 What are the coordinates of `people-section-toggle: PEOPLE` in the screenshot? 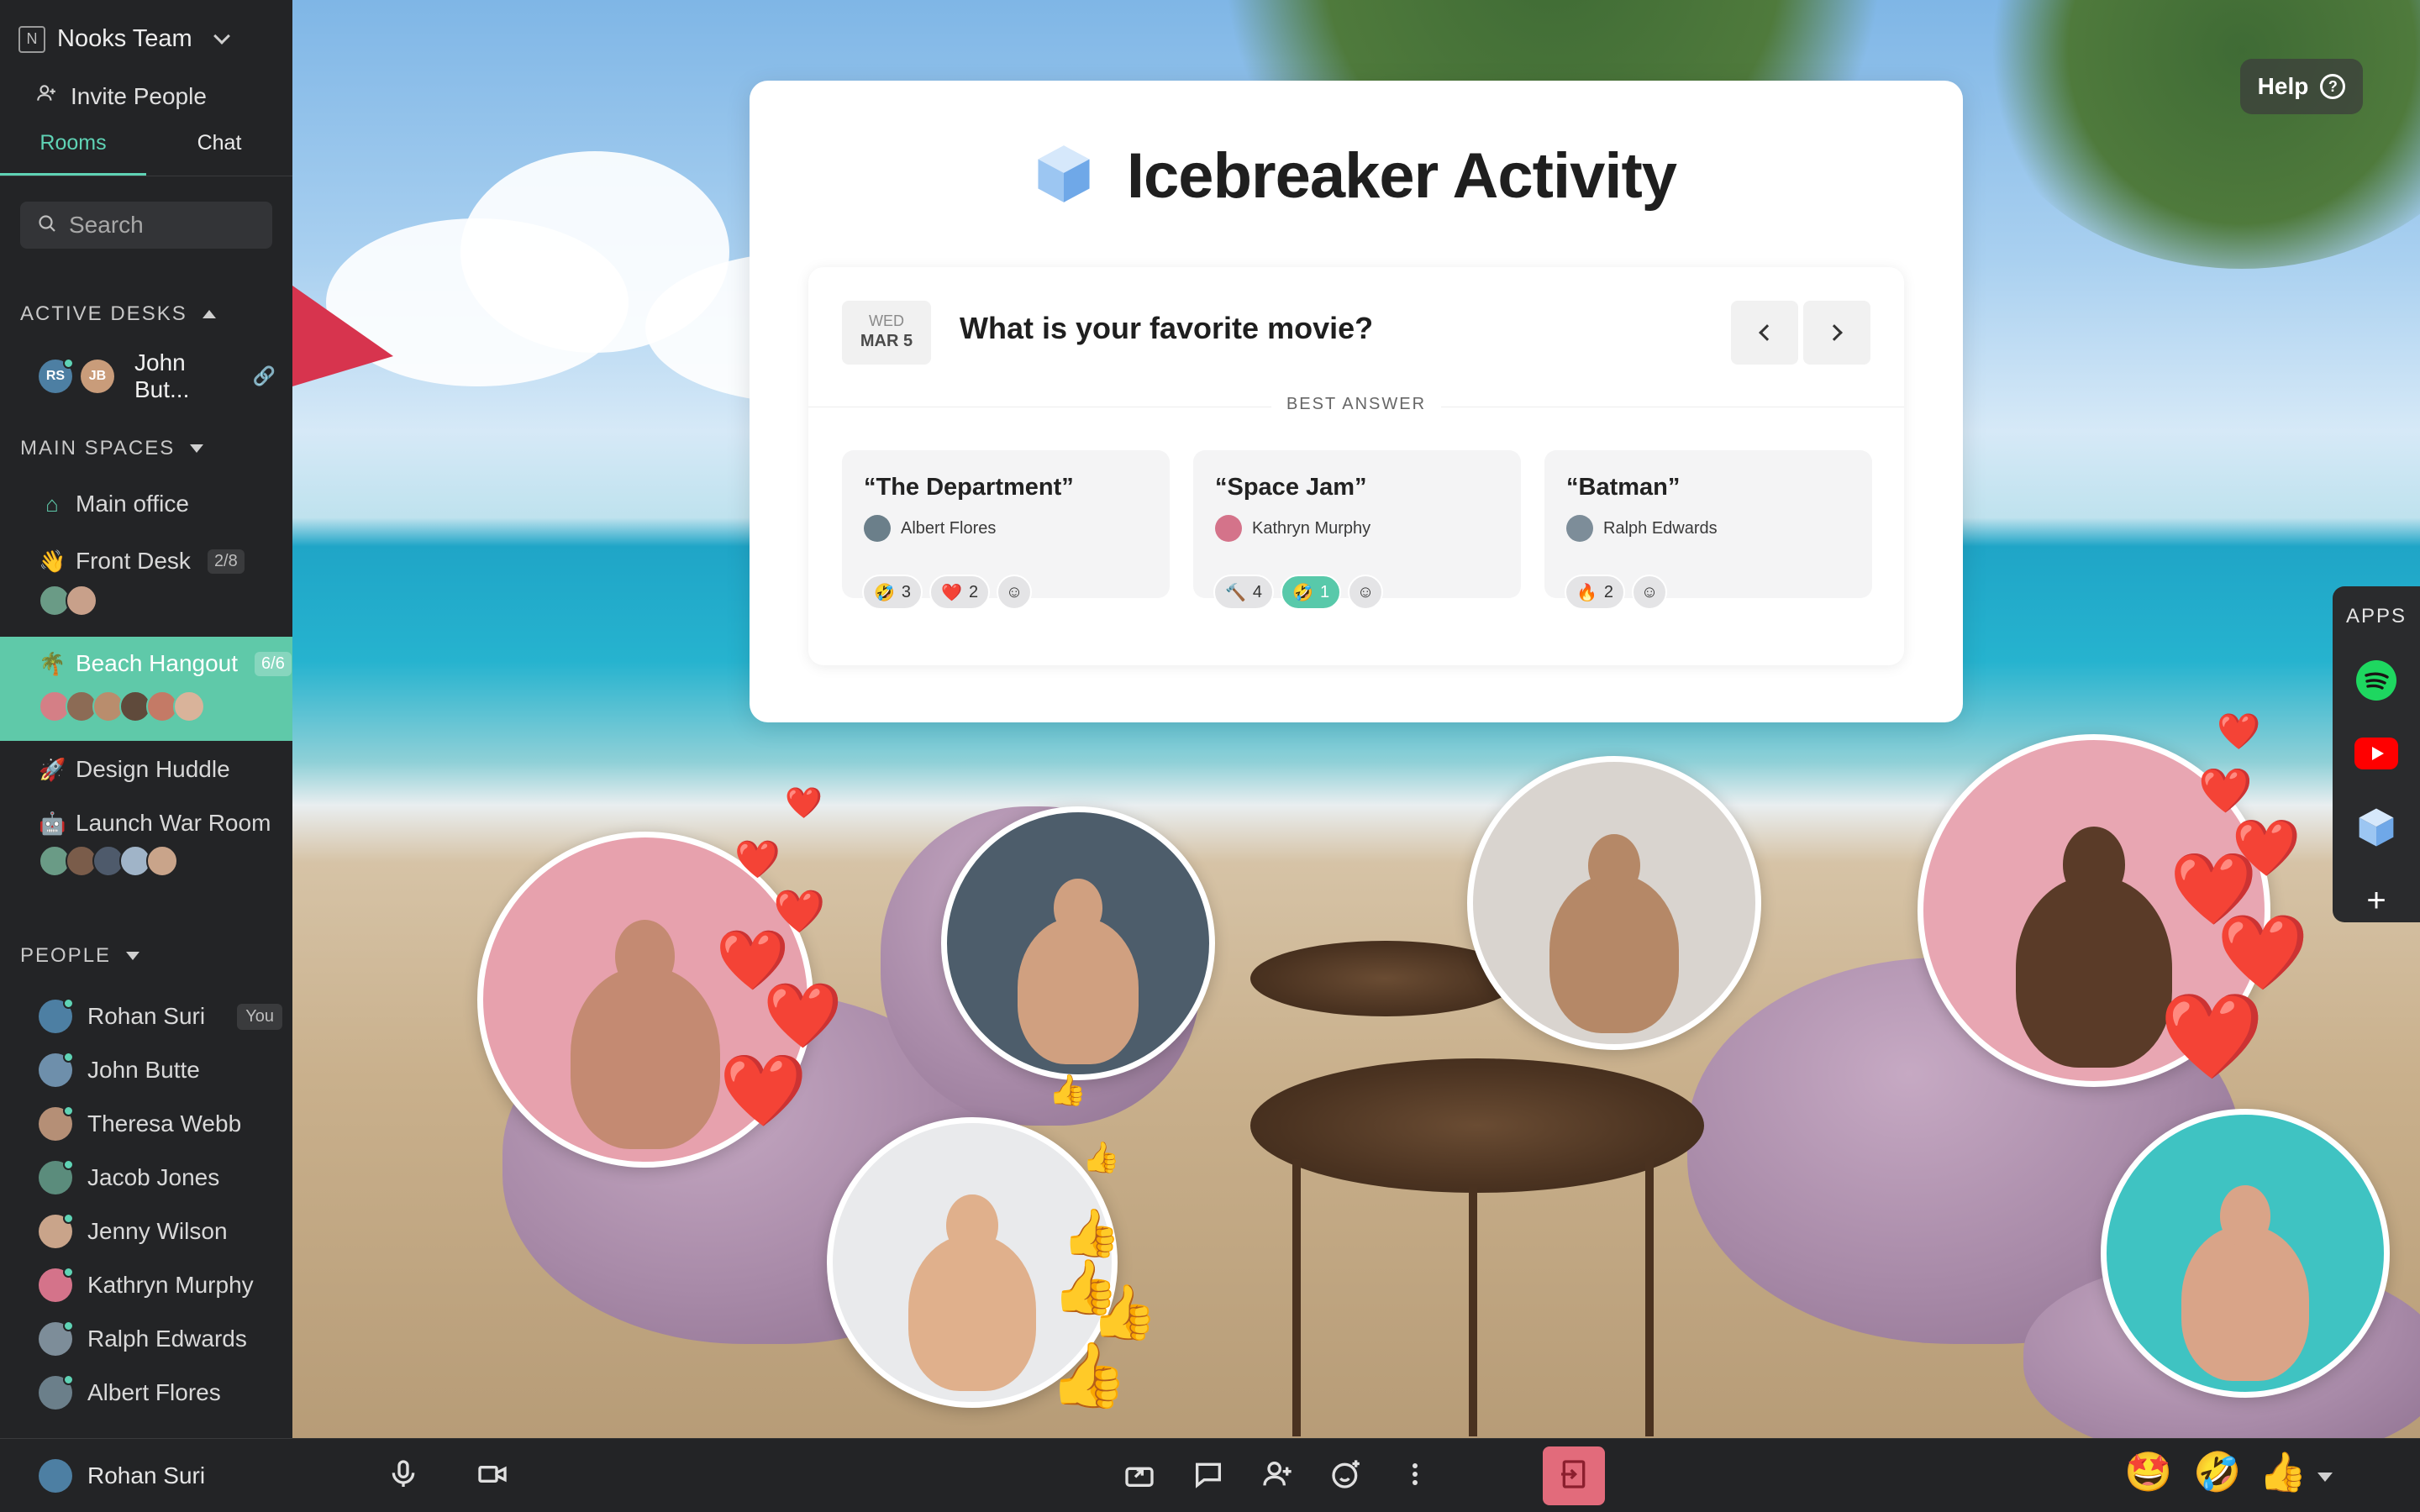 It's located at (80, 956).